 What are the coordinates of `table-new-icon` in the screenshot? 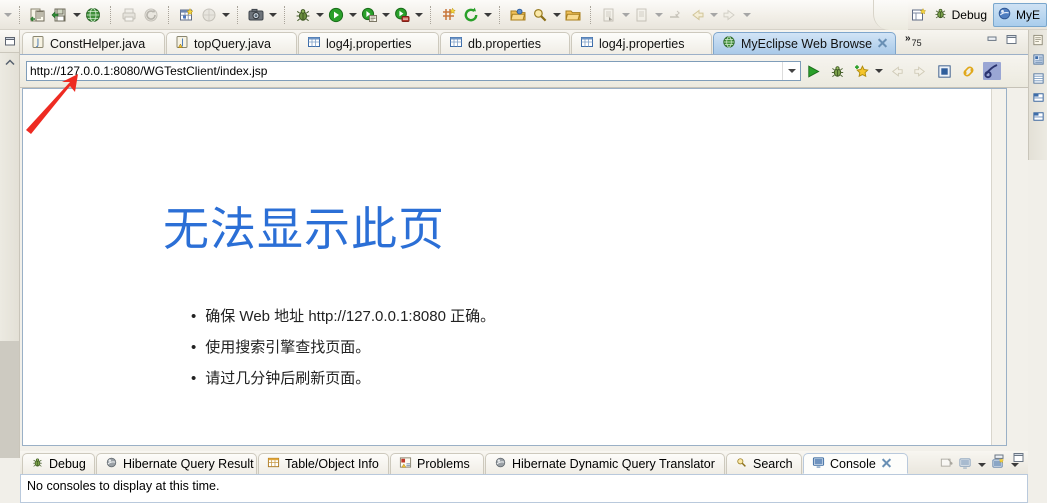 It's located at (187, 15).